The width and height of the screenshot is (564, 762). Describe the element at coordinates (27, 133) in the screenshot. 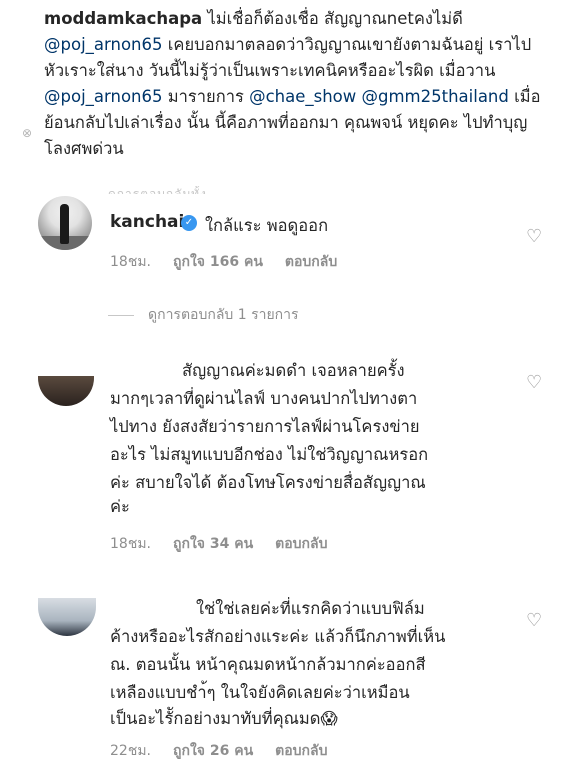

I see `close-icon: ⊗` at that location.